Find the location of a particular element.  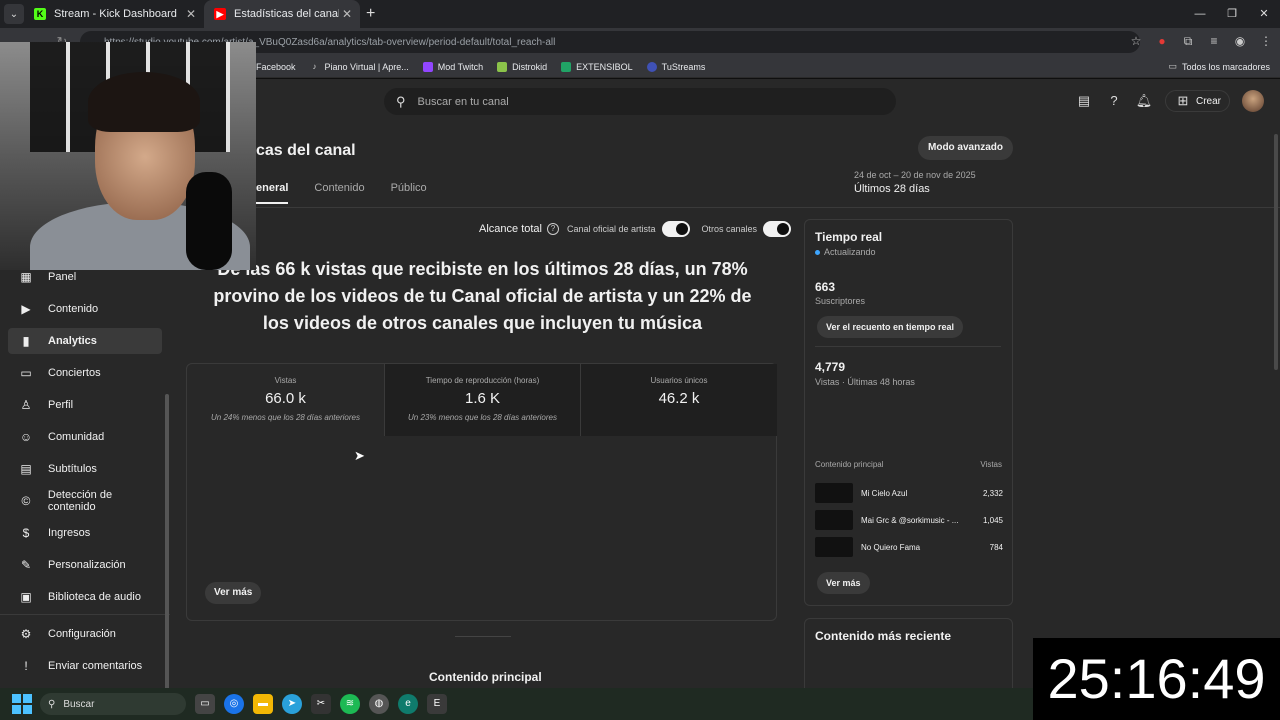

extension-red-icon: ● is located at coordinates (1162, 41).